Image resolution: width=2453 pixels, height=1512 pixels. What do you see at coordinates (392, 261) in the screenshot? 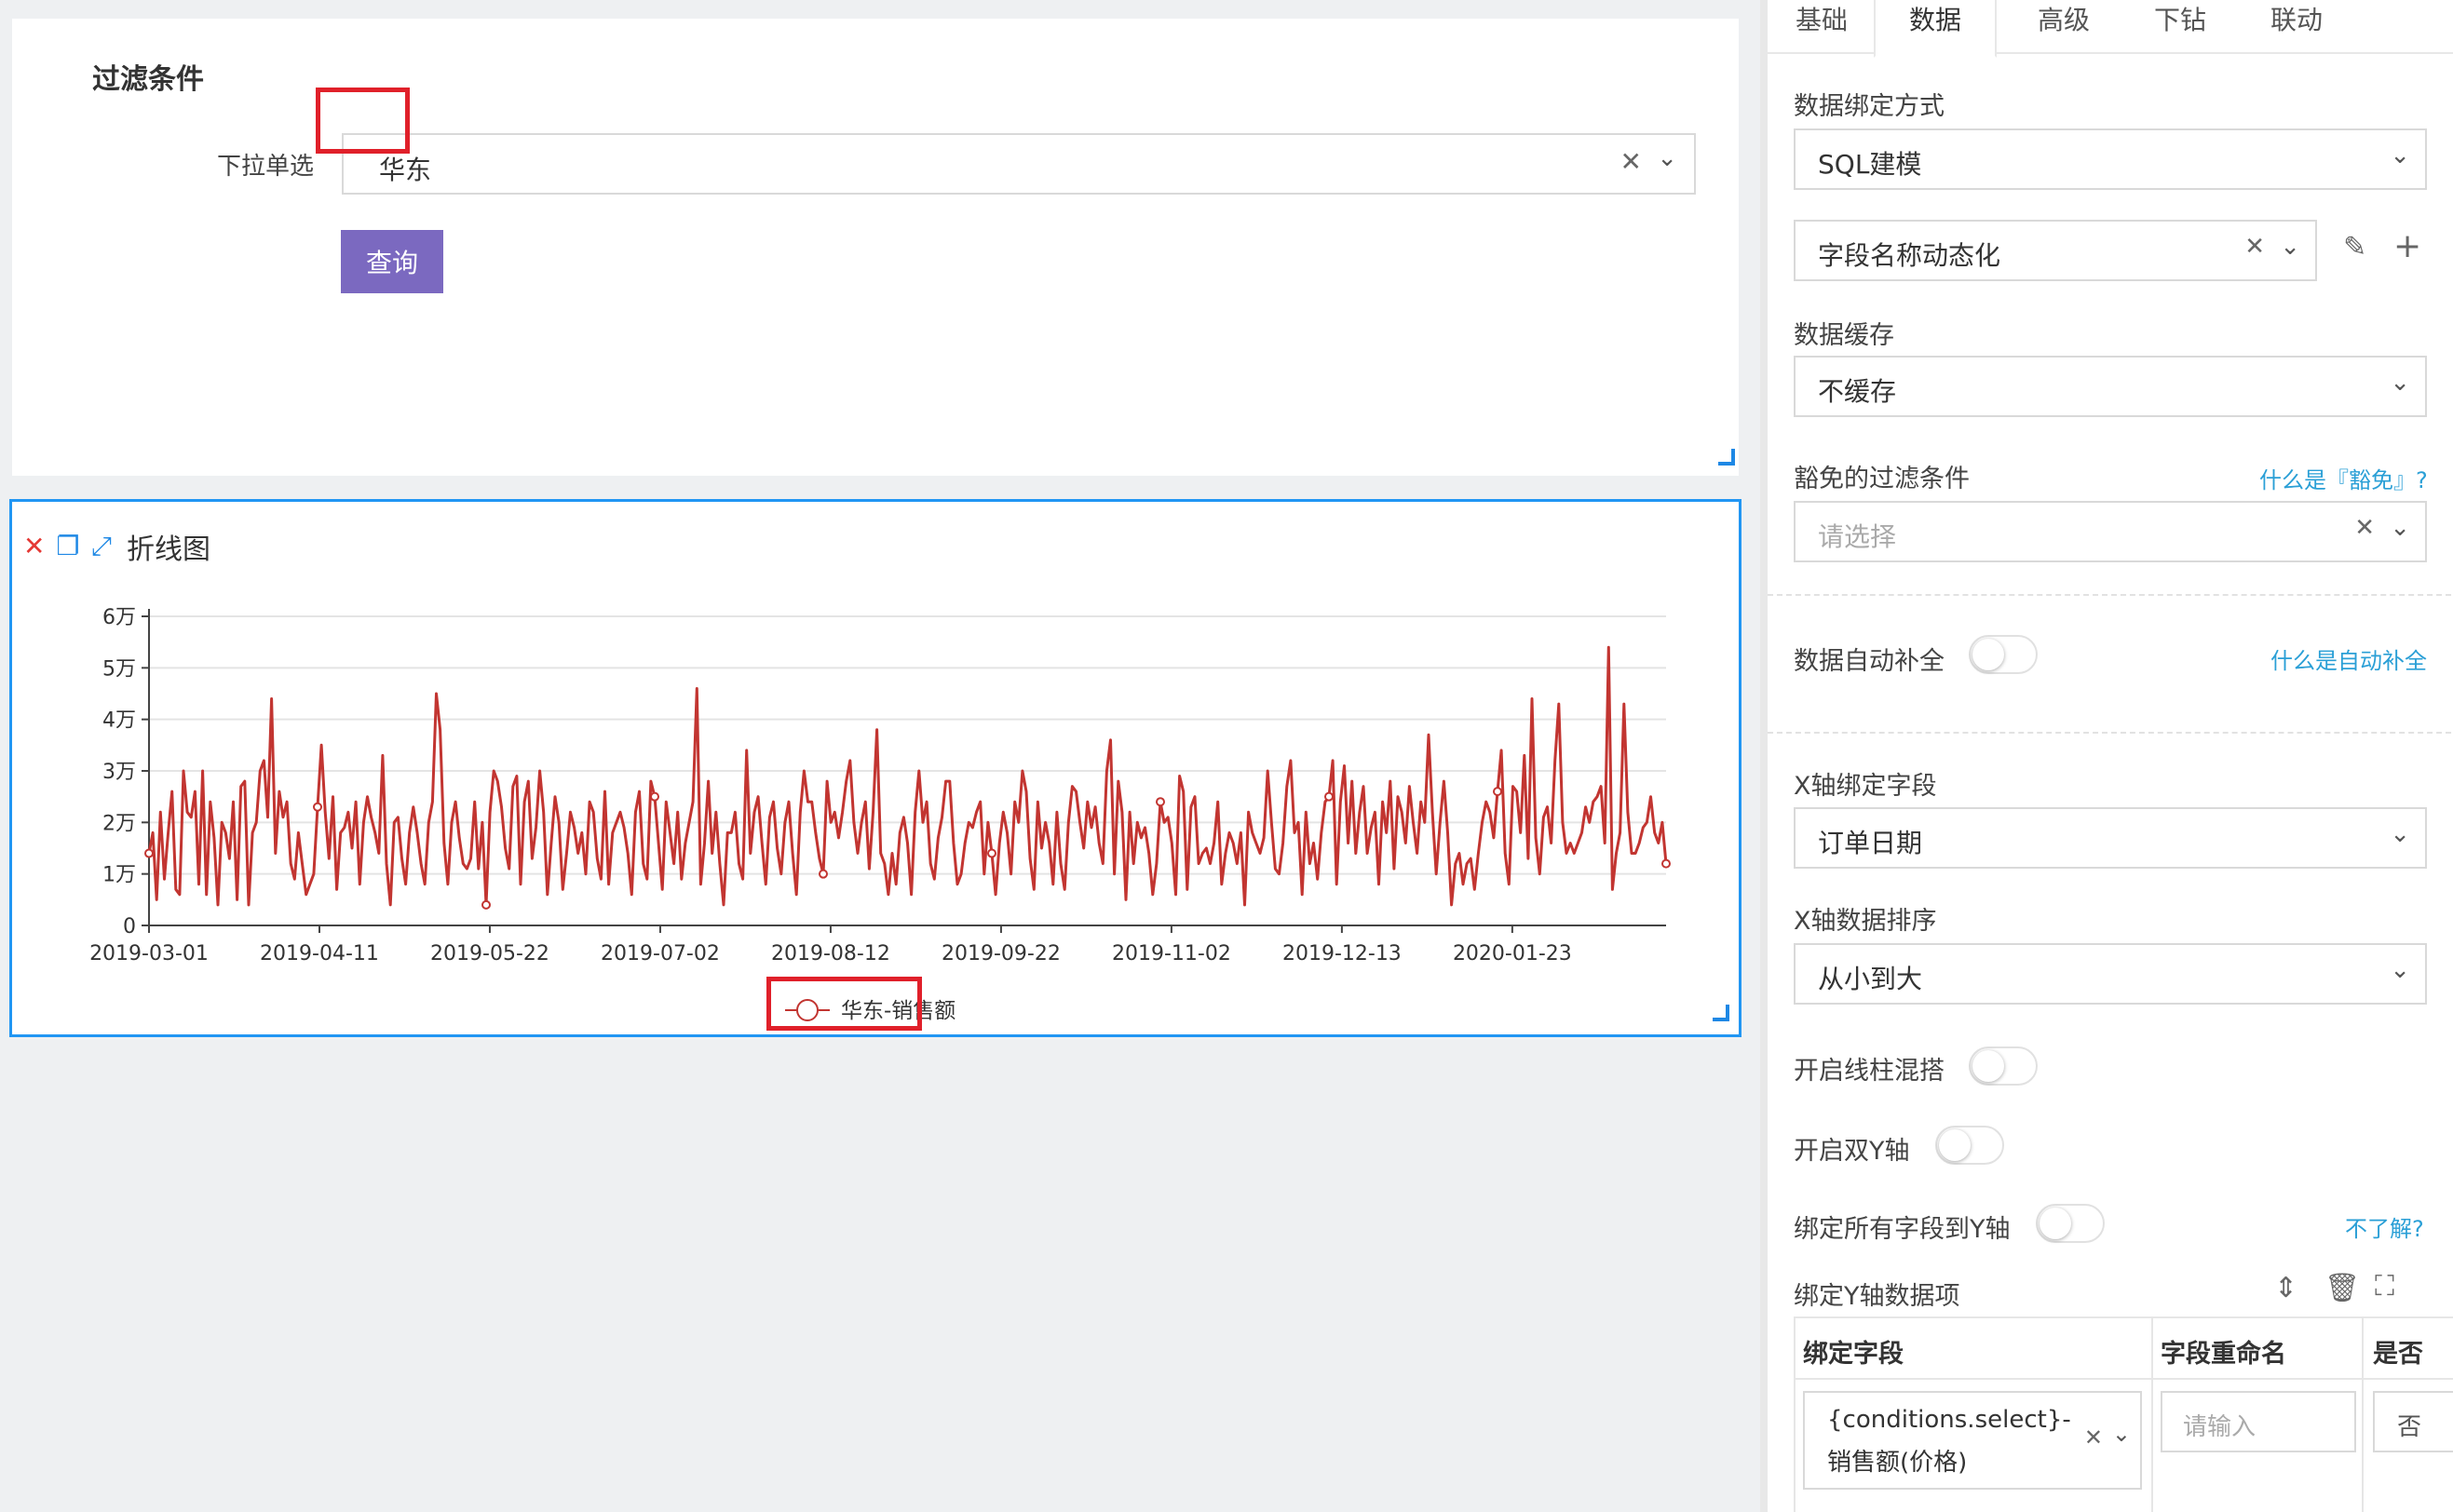
I see `query-button: 查询` at bounding box center [392, 261].